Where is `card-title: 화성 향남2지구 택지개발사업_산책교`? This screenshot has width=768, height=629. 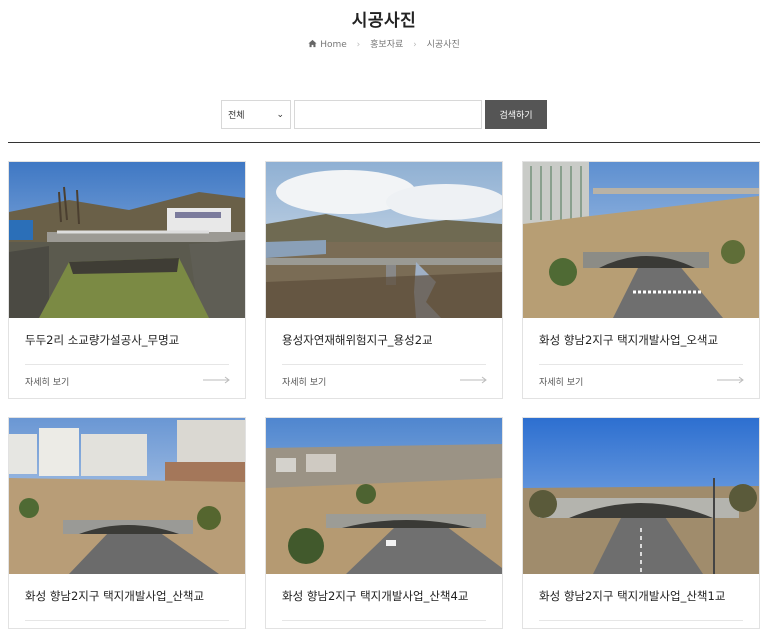 card-title: 화성 향남2지구 택지개발사업_산책교 is located at coordinates (114, 596).